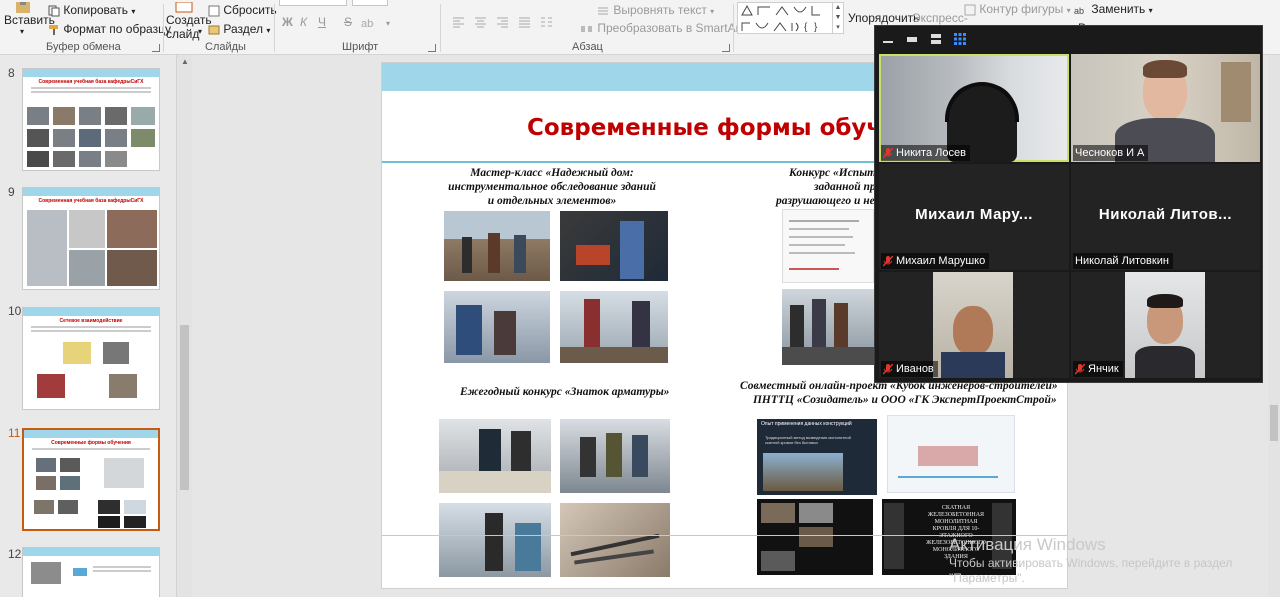  I want to click on chevron-down-icon: ▾, so click(712, 11).